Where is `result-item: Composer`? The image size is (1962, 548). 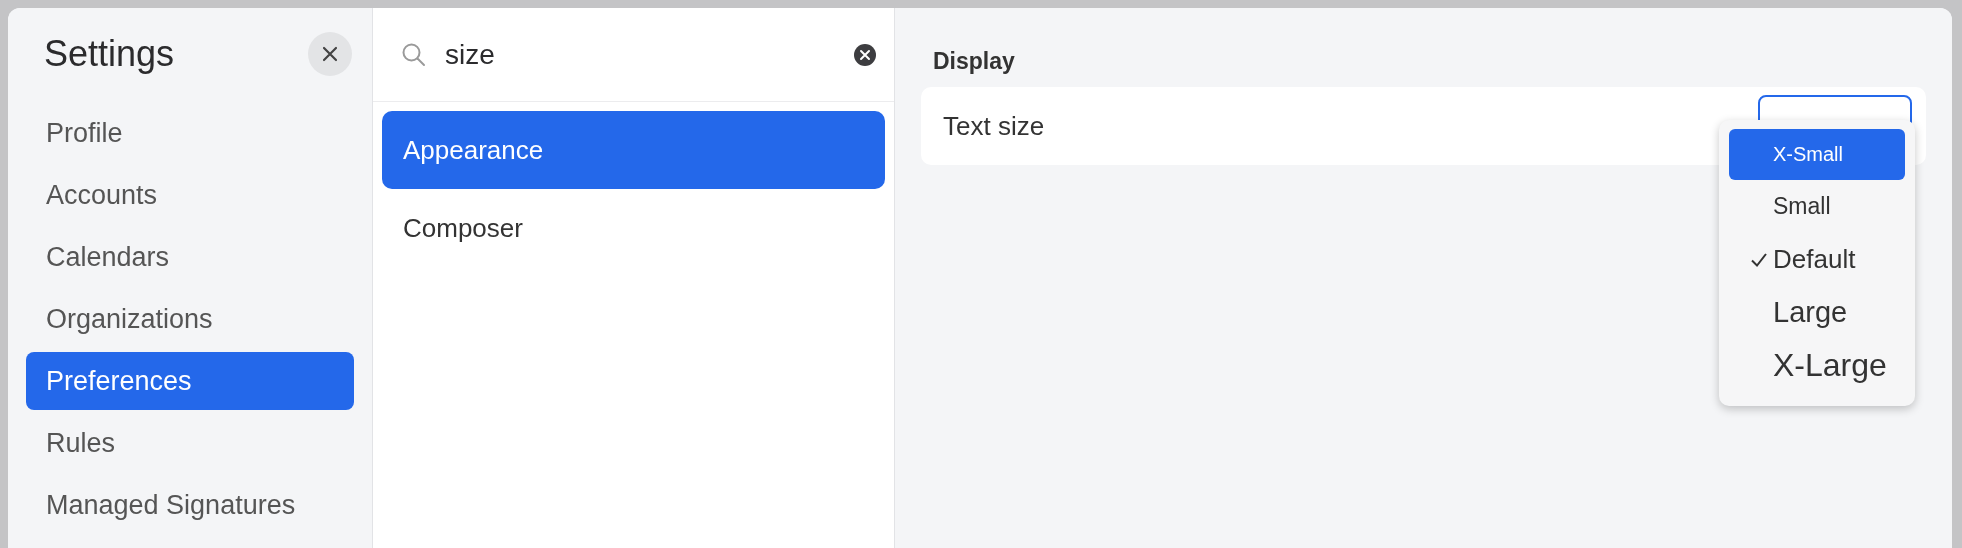
result-item: Composer is located at coordinates (633, 228).